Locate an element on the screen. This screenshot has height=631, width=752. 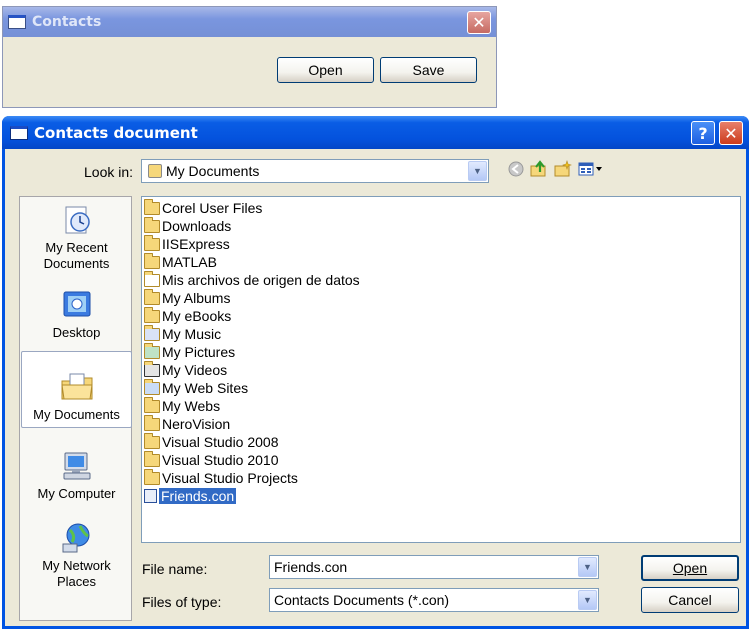
file-name: MATLAB is located at coordinates (189, 262).